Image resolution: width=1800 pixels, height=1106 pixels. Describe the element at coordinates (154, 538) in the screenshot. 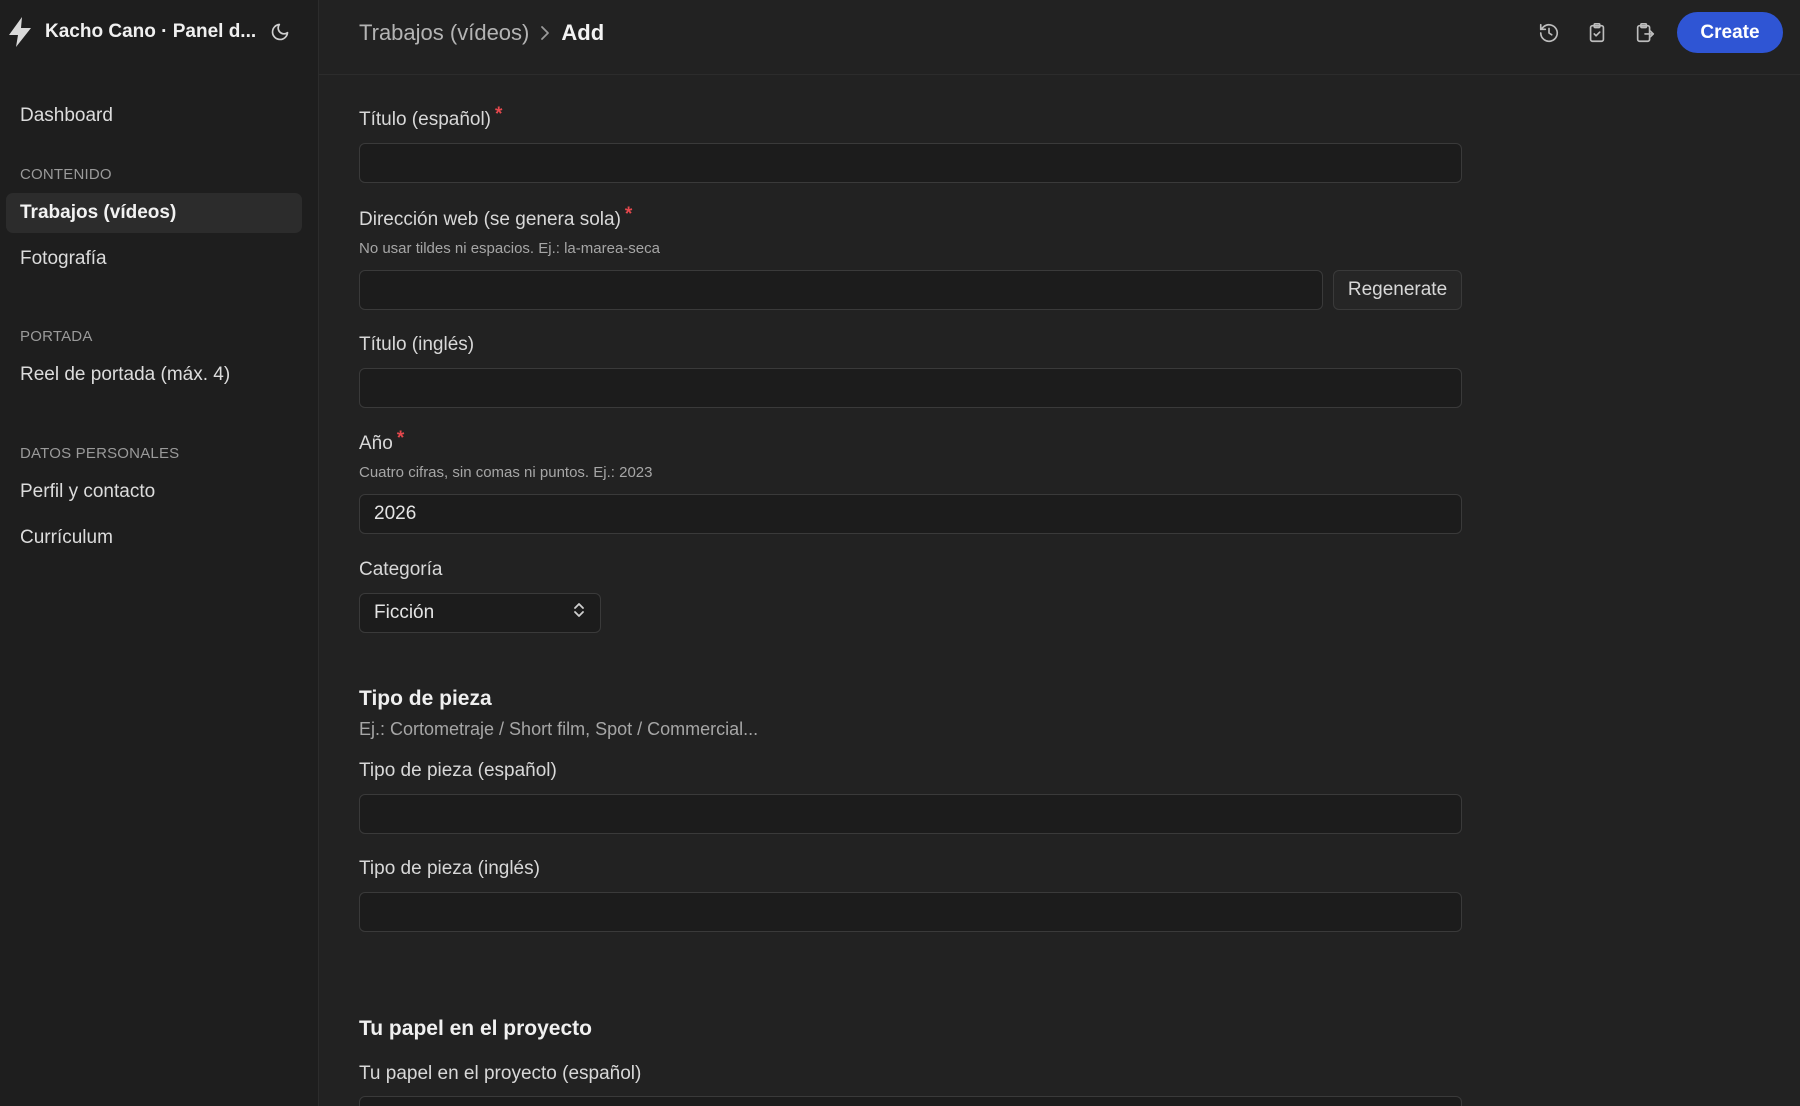

I see `sidebar-item-curriculum: Currículum` at that location.